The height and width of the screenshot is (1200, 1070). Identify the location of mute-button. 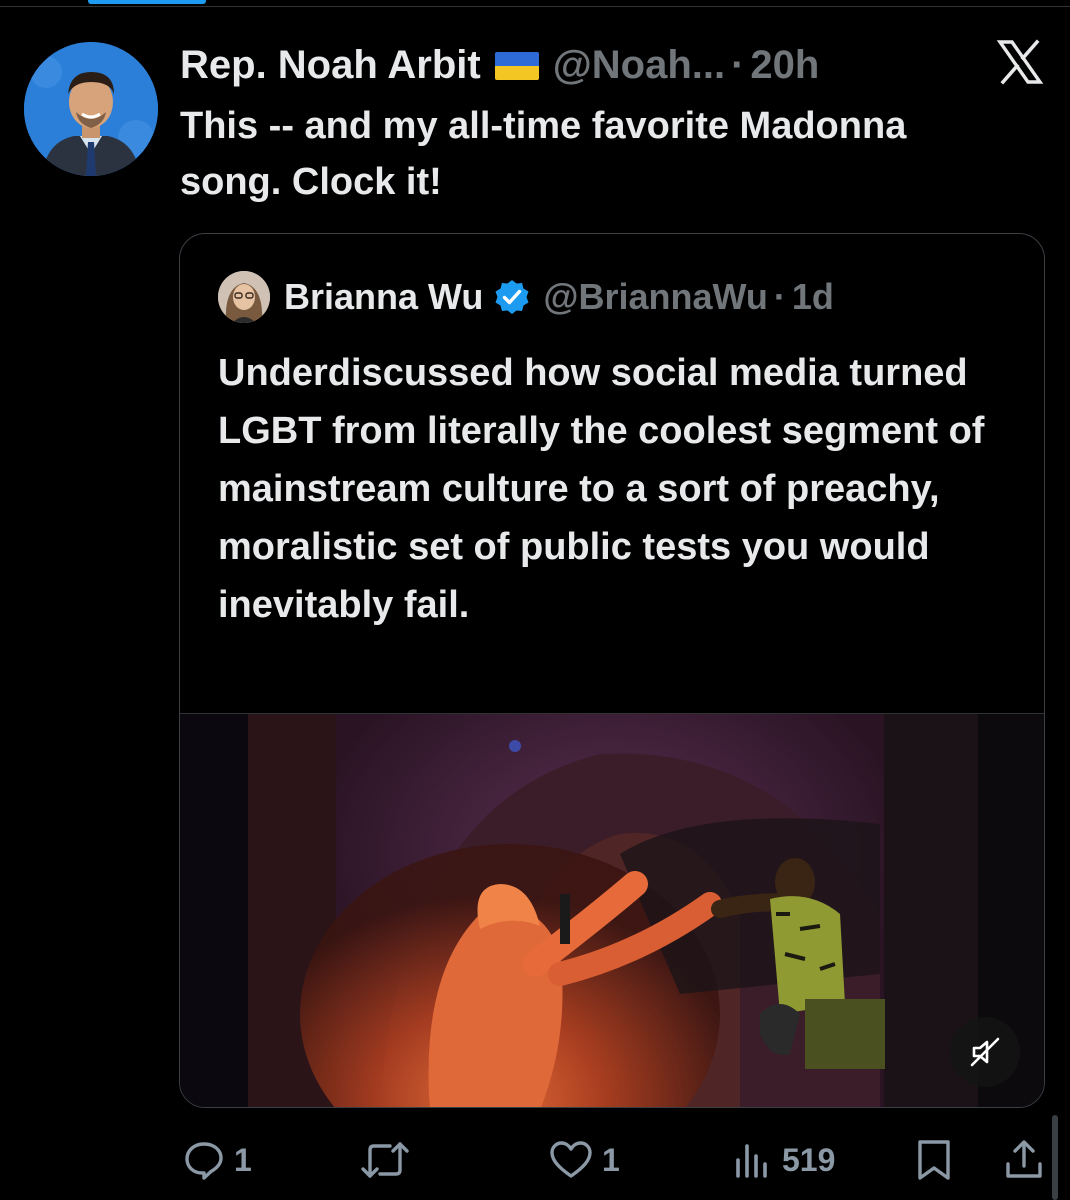
(985, 1052).